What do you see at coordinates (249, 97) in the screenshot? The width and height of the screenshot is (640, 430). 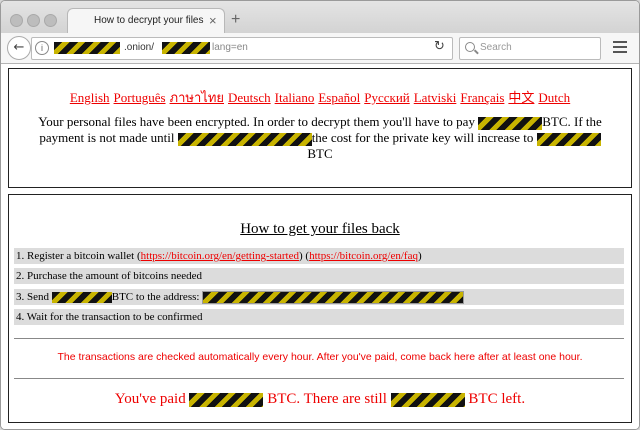 I see `lang-link-deutsch: Deutsch` at bounding box center [249, 97].